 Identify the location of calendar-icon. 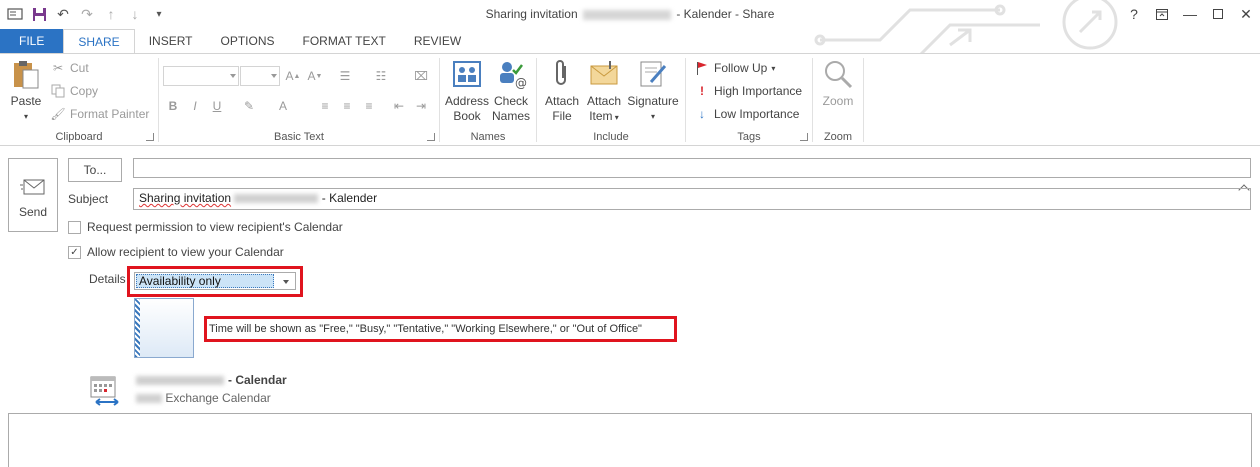
(104, 391).